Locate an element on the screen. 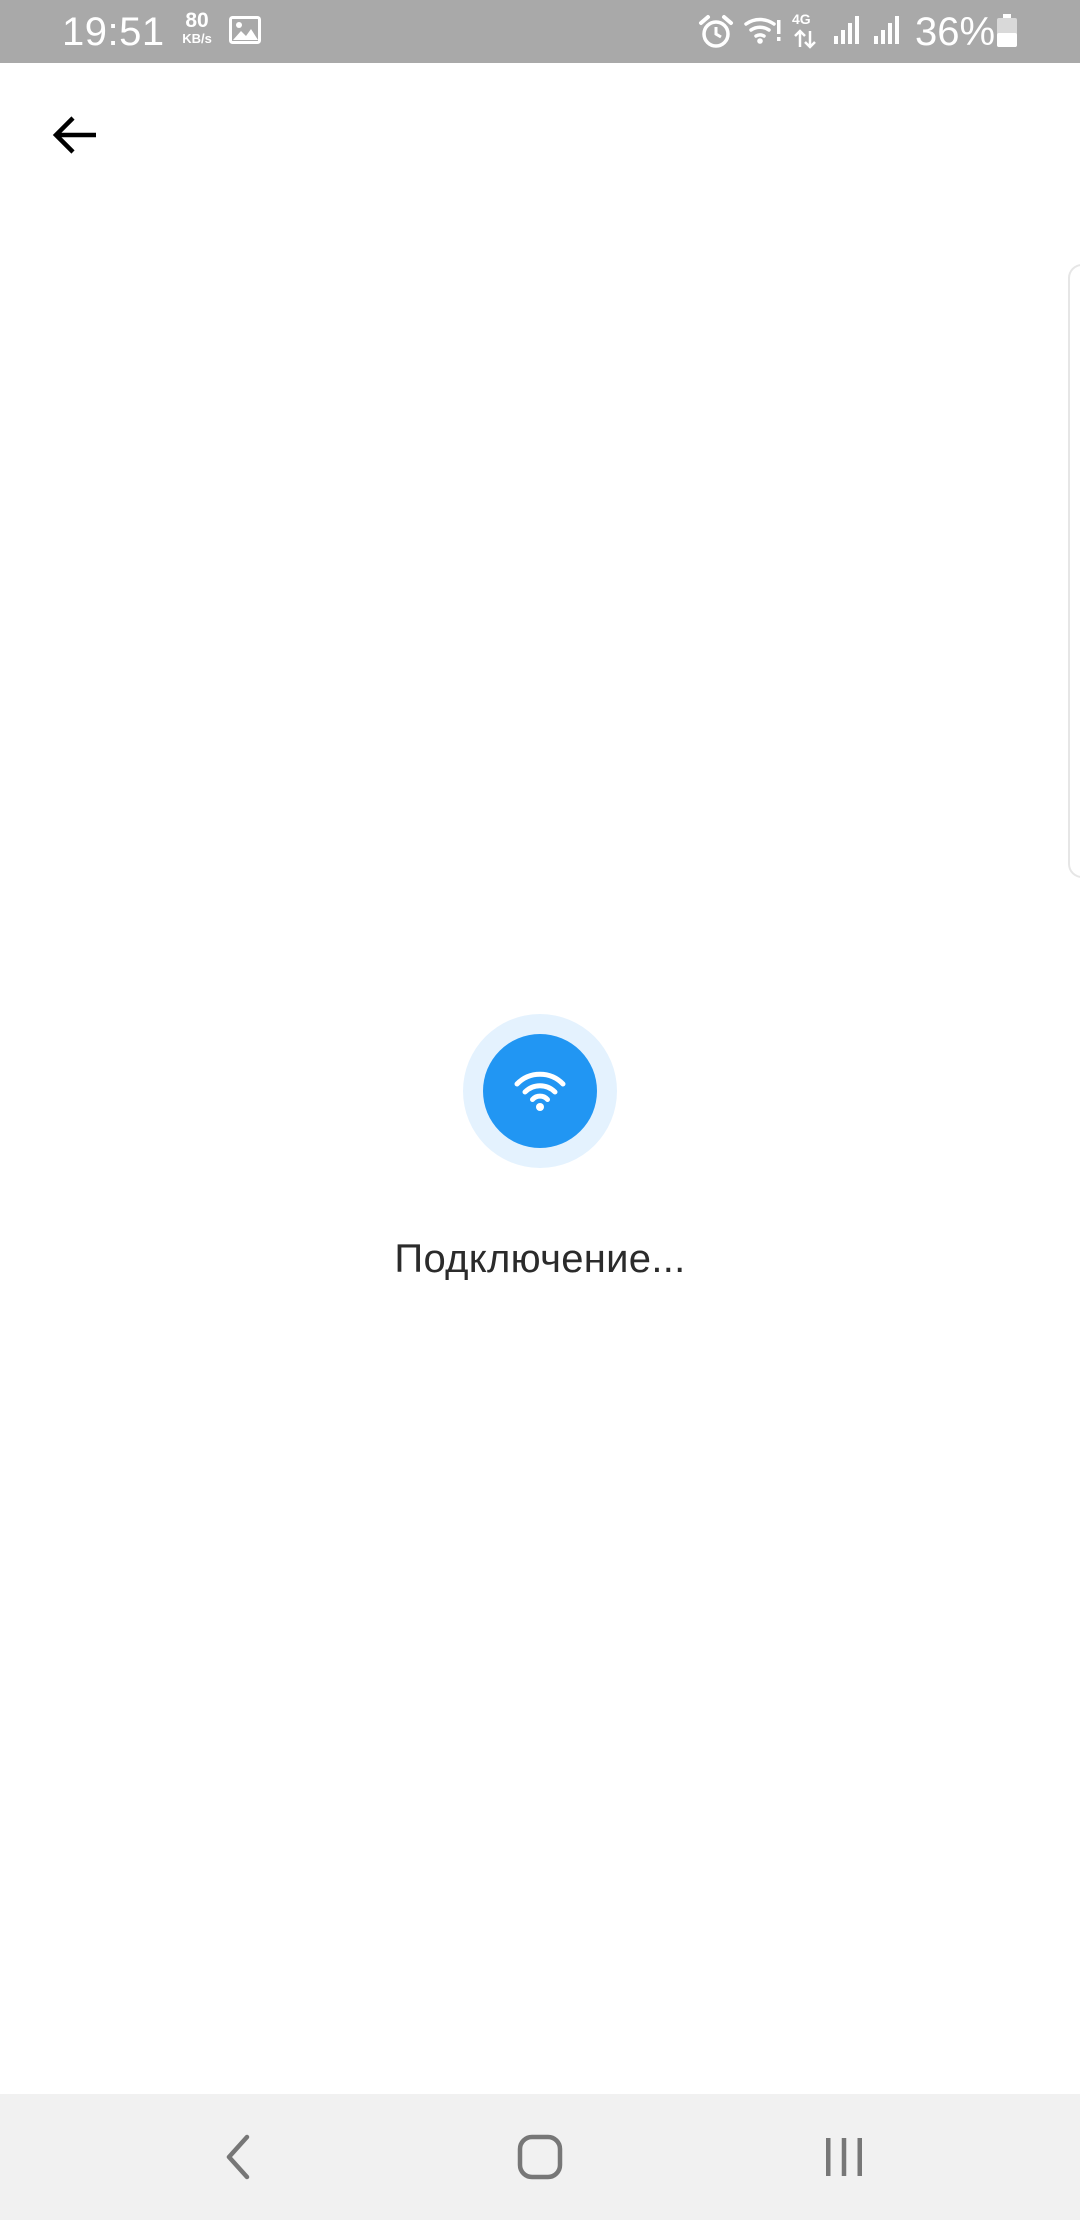 The width and height of the screenshot is (1080, 2220). network-type-label: 4G is located at coordinates (801, 19).